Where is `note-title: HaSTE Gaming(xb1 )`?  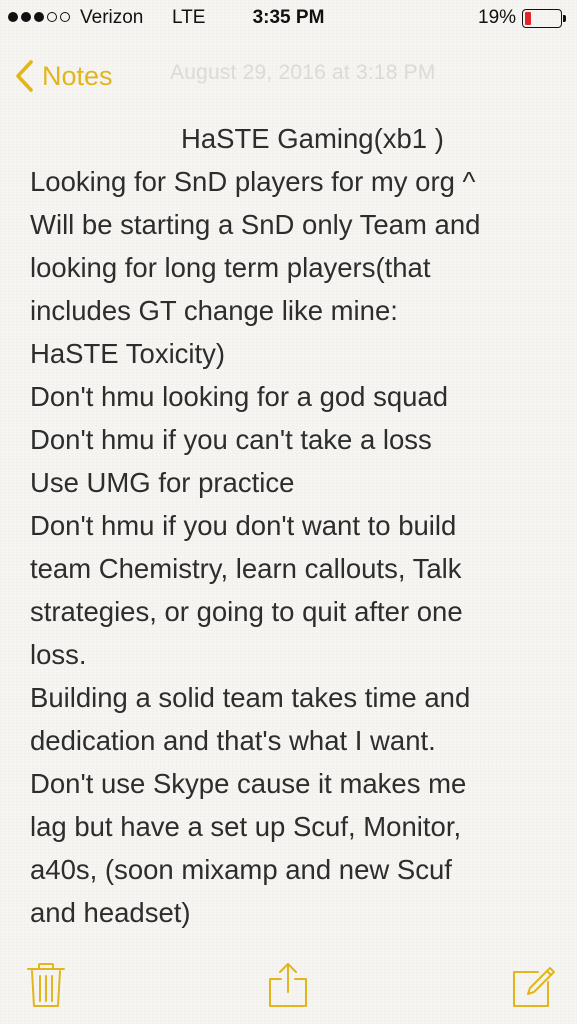
note-title: HaSTE Gaming(xb1 ) is located at coordinates (312, 138).